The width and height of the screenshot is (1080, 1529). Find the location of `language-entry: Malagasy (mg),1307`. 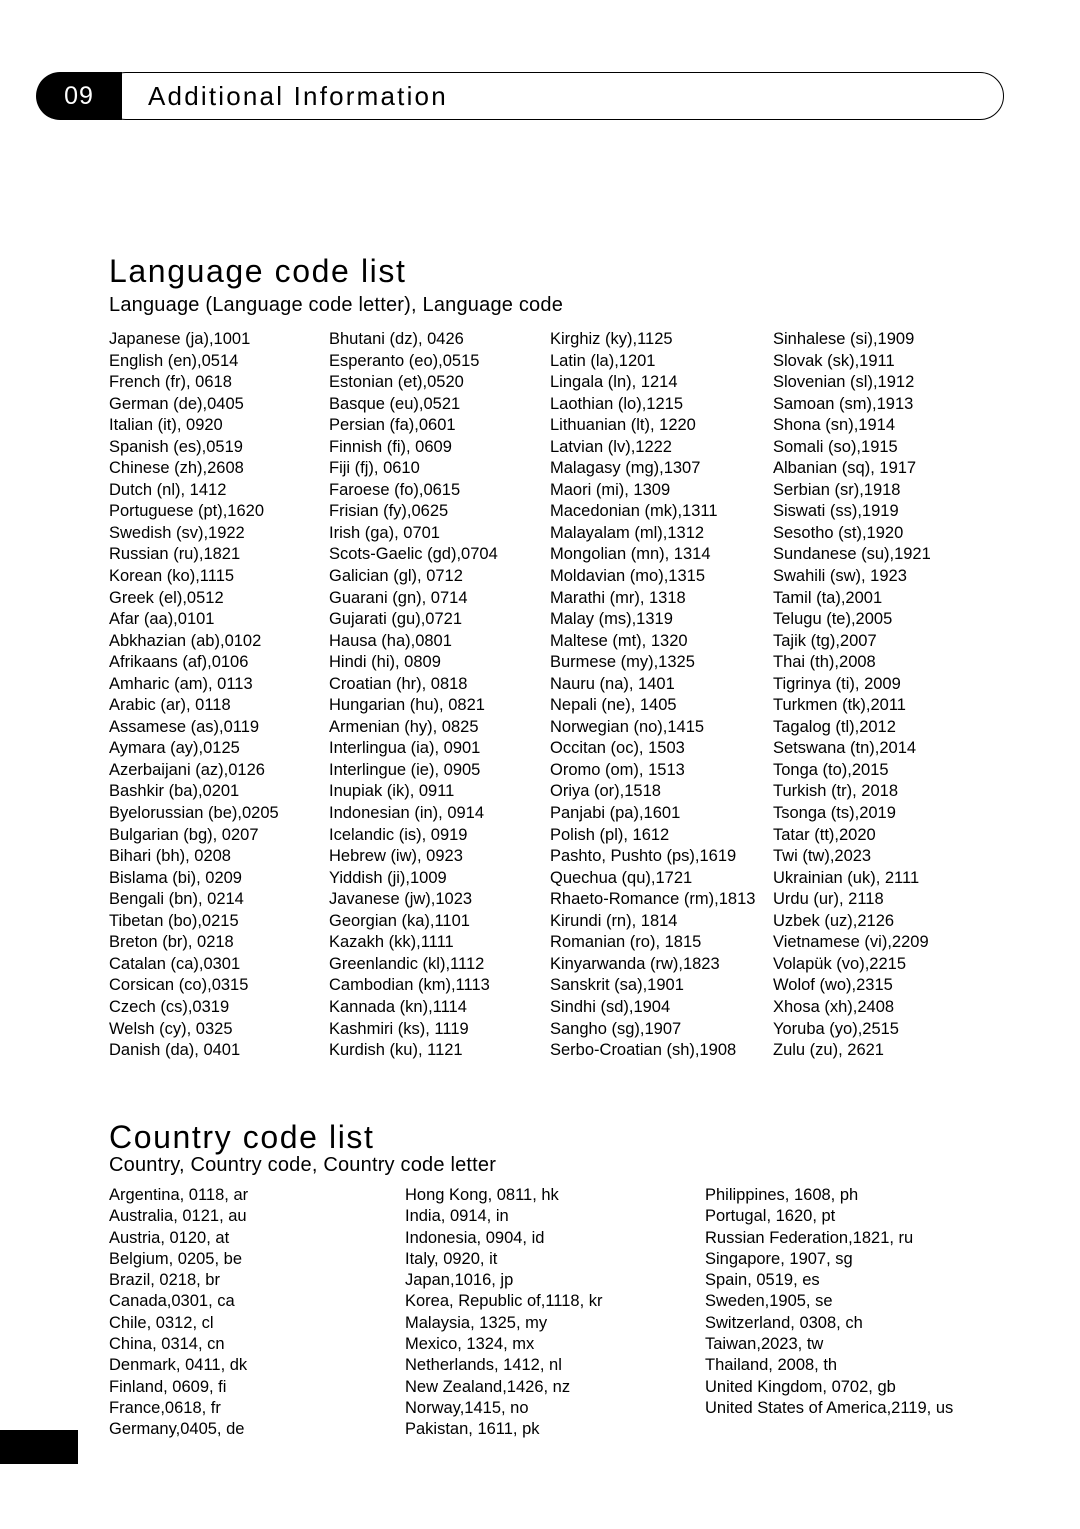

language-entry: Malagasy (mg),1307 is located at coordinates (625, 468).